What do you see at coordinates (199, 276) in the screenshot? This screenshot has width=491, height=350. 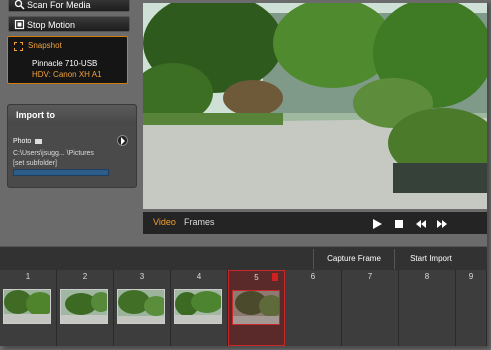 I see `frame-number: 4` at bounding box center [199, 276].